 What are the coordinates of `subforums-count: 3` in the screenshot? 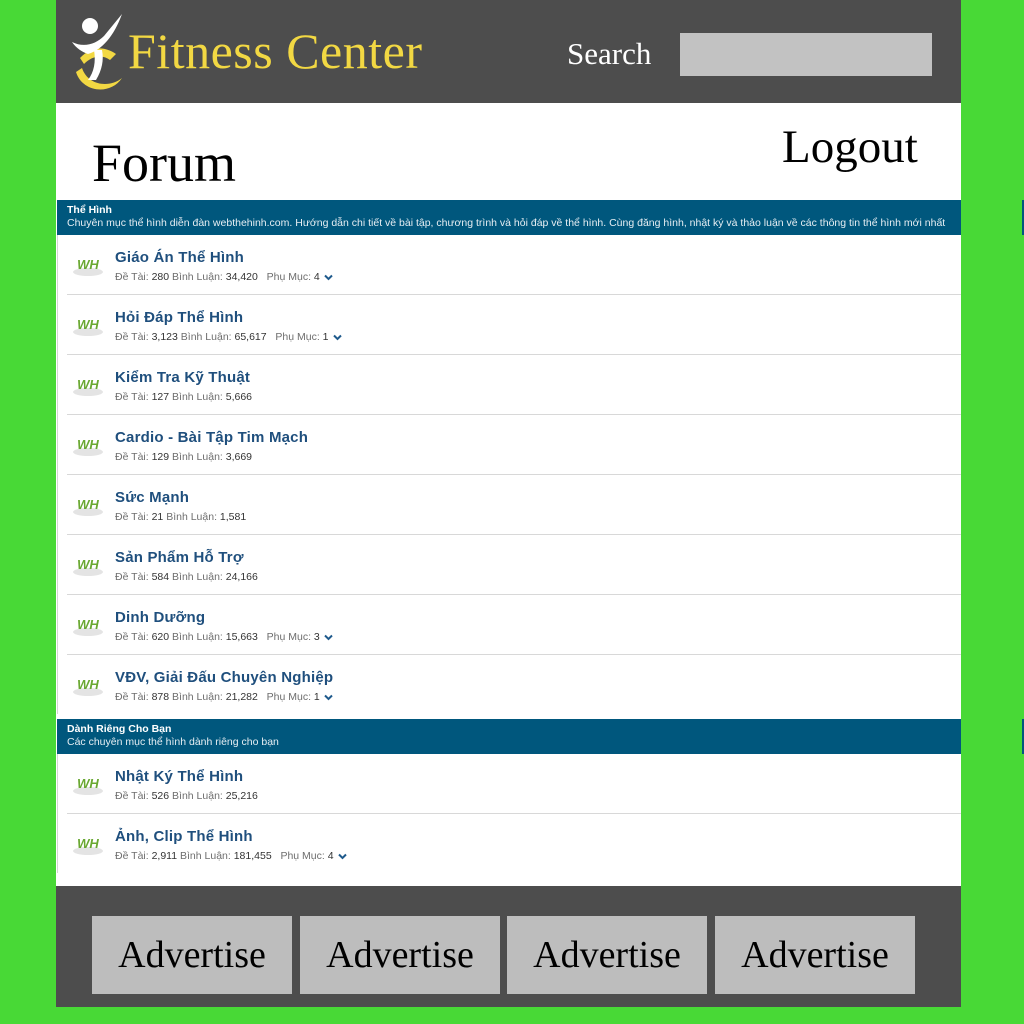 It's located at (316, 637).